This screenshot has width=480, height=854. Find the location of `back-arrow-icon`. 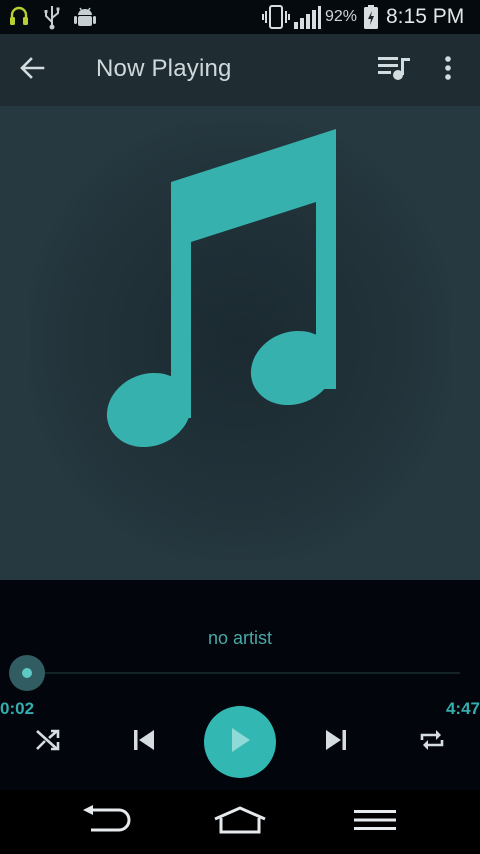

back-arrow-icon is located at coordinates (32, 70).